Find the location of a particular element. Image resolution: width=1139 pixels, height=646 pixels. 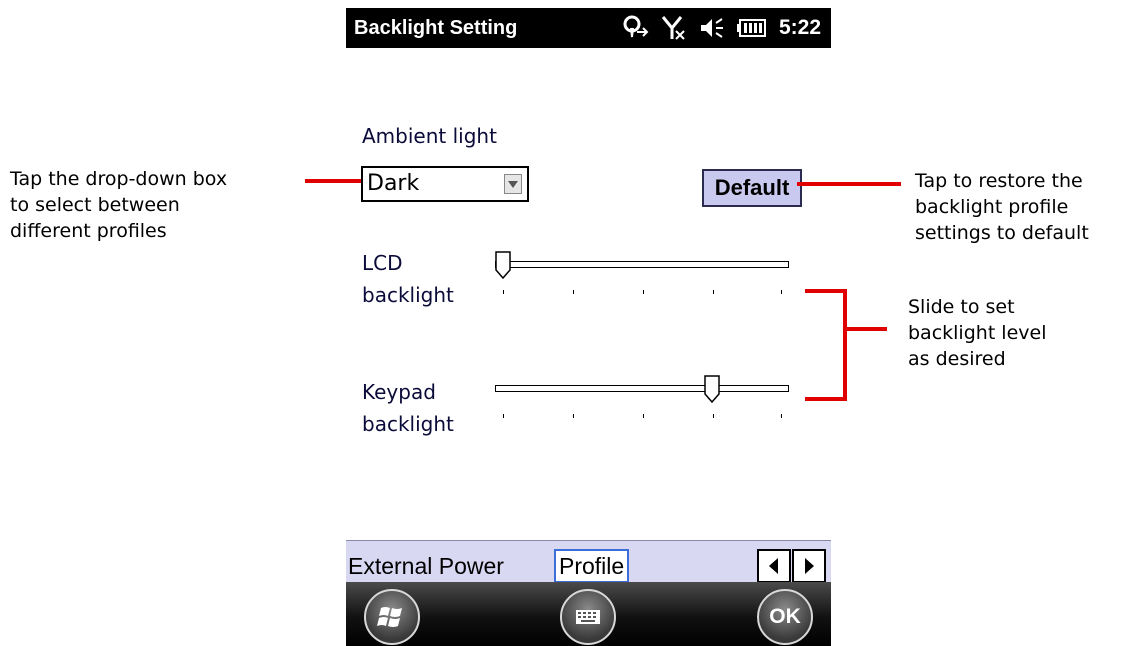

start-button is located at coordinates (392, 617).